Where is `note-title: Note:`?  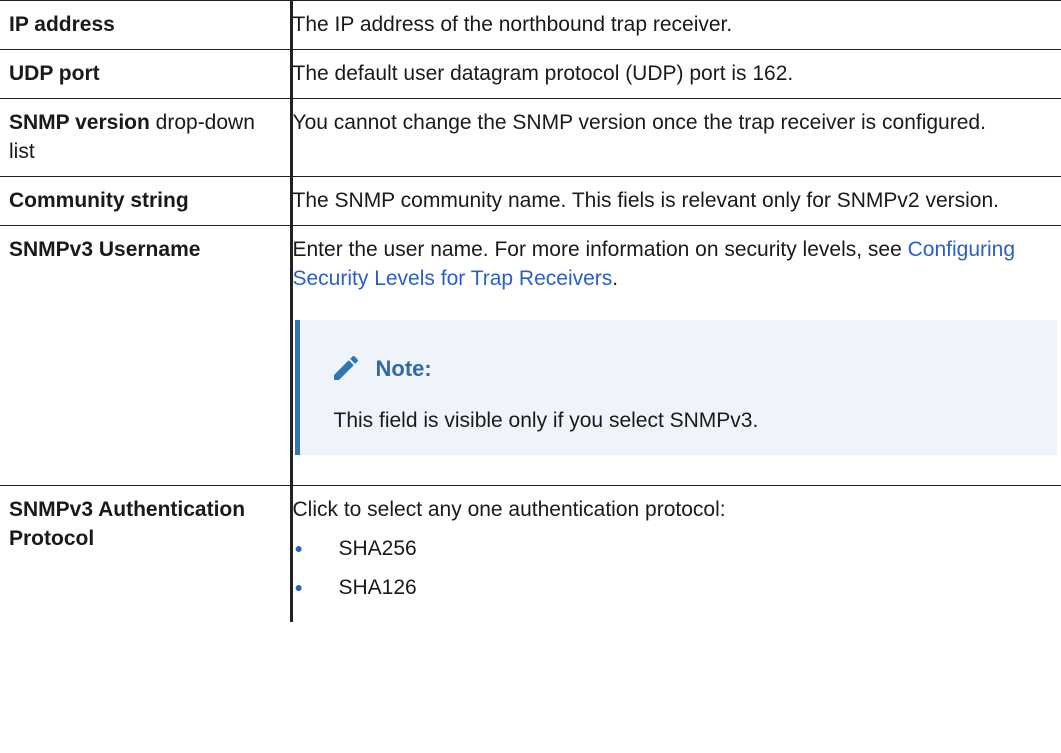 note-title: Note: is located at coordinates (403, 368).